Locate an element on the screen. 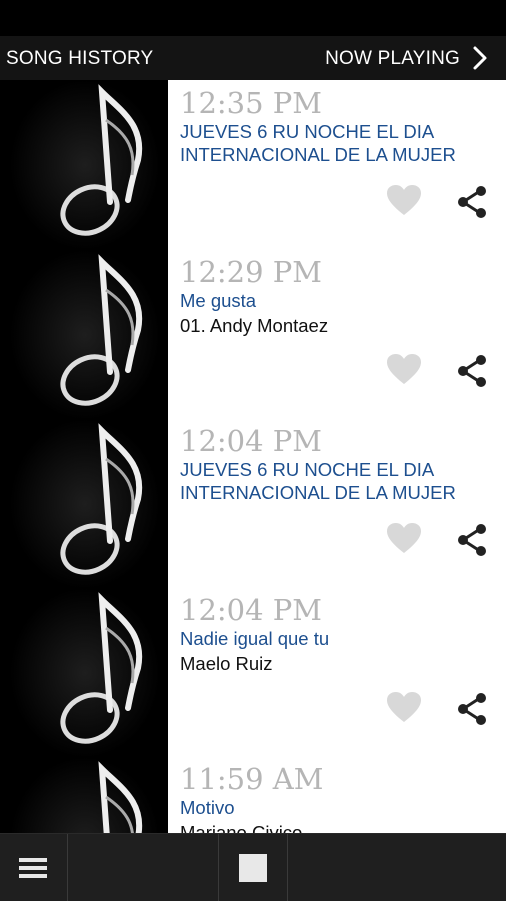  tab-now-playing: NOW PLAYING is located at coordinates (392, 59).